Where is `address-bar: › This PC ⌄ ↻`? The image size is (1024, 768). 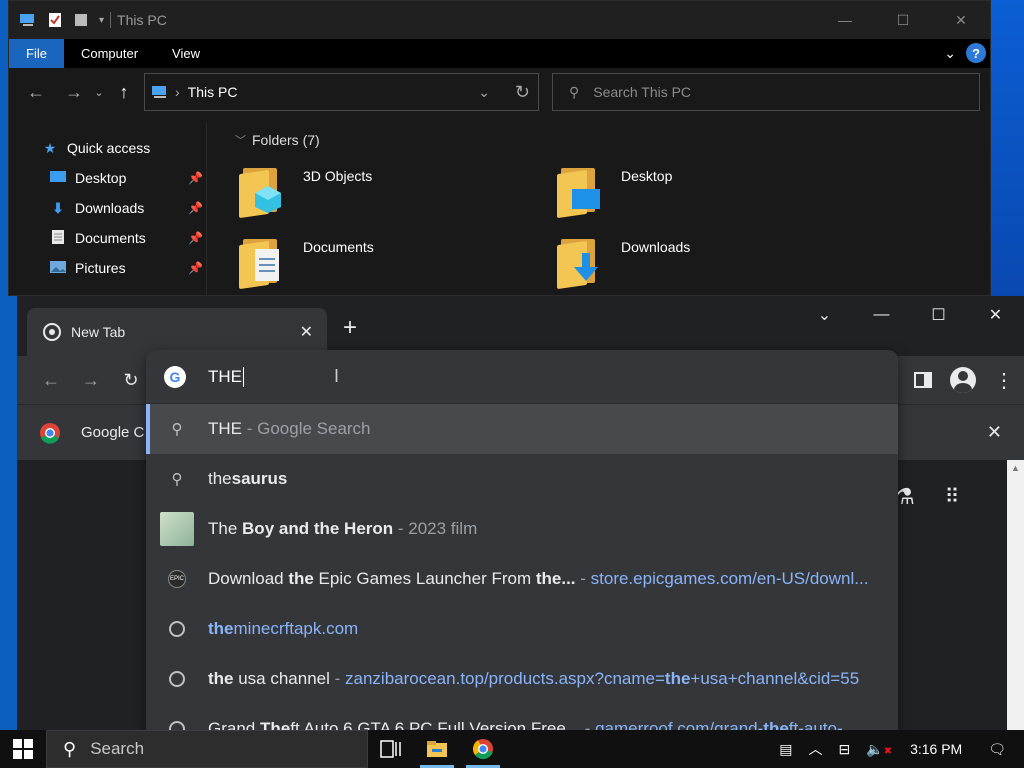 address-bar: › This PC ⌄ ↻ is located at coordinates (341, 92).